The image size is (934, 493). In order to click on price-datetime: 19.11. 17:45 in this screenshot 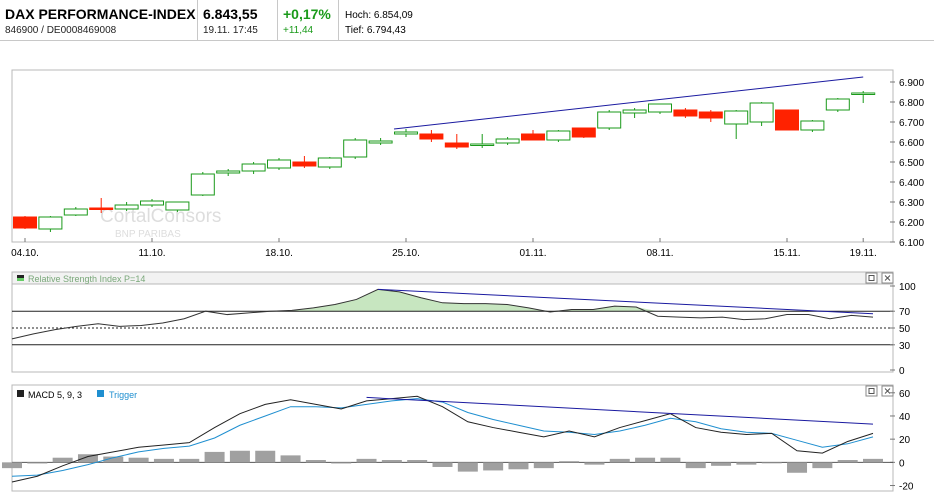, I will do `click(230, 30)`.